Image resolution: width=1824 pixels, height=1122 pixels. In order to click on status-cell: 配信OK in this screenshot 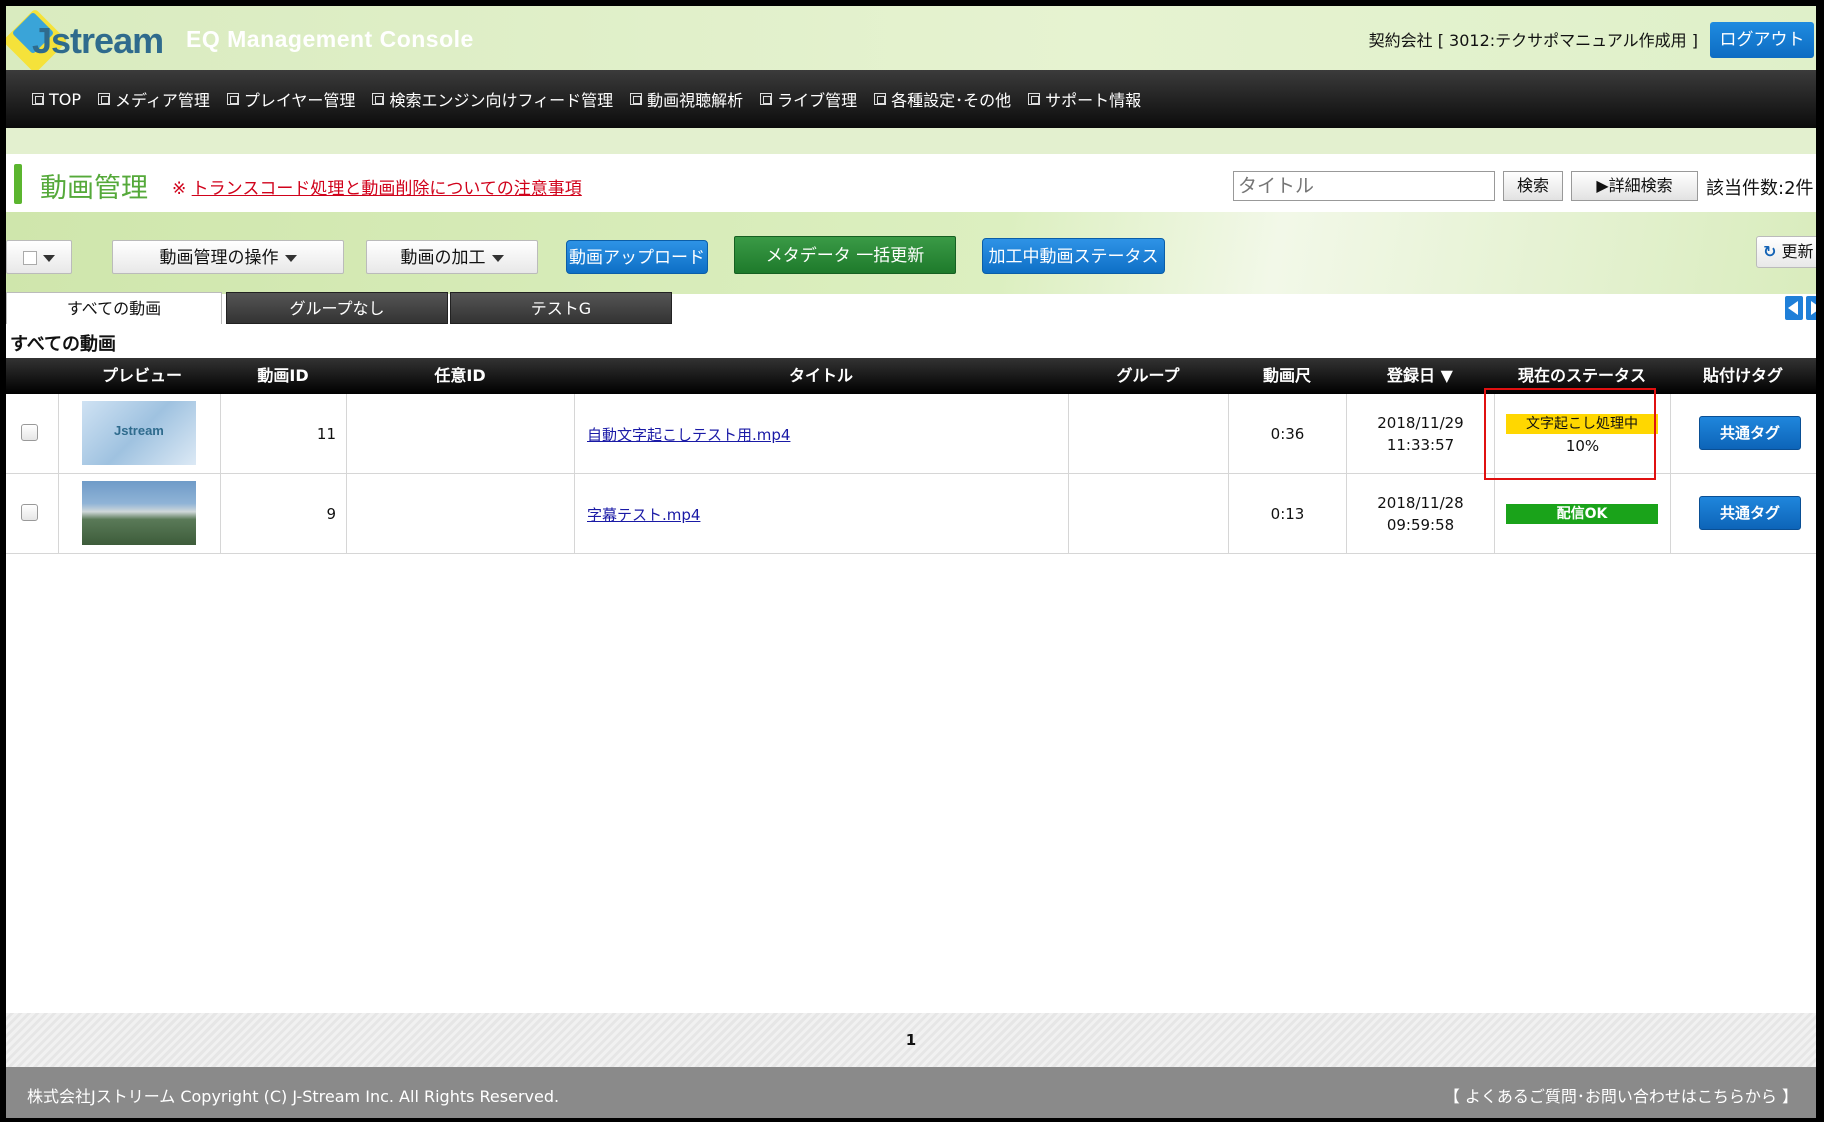, I will do `click(1582, 514)`.